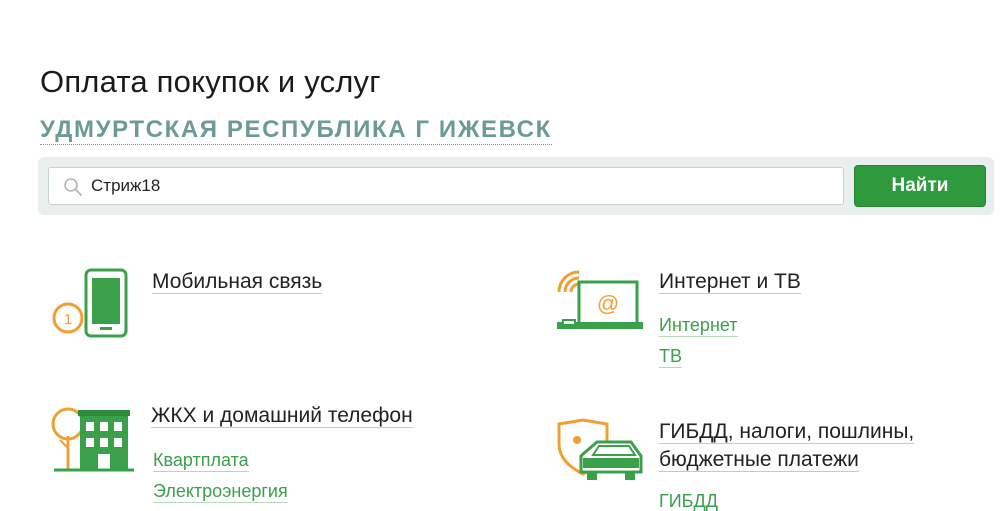  What do you see at coordinates (461, 186) in the screenshot?
I see `search-input` at bounding box center [461, 186].